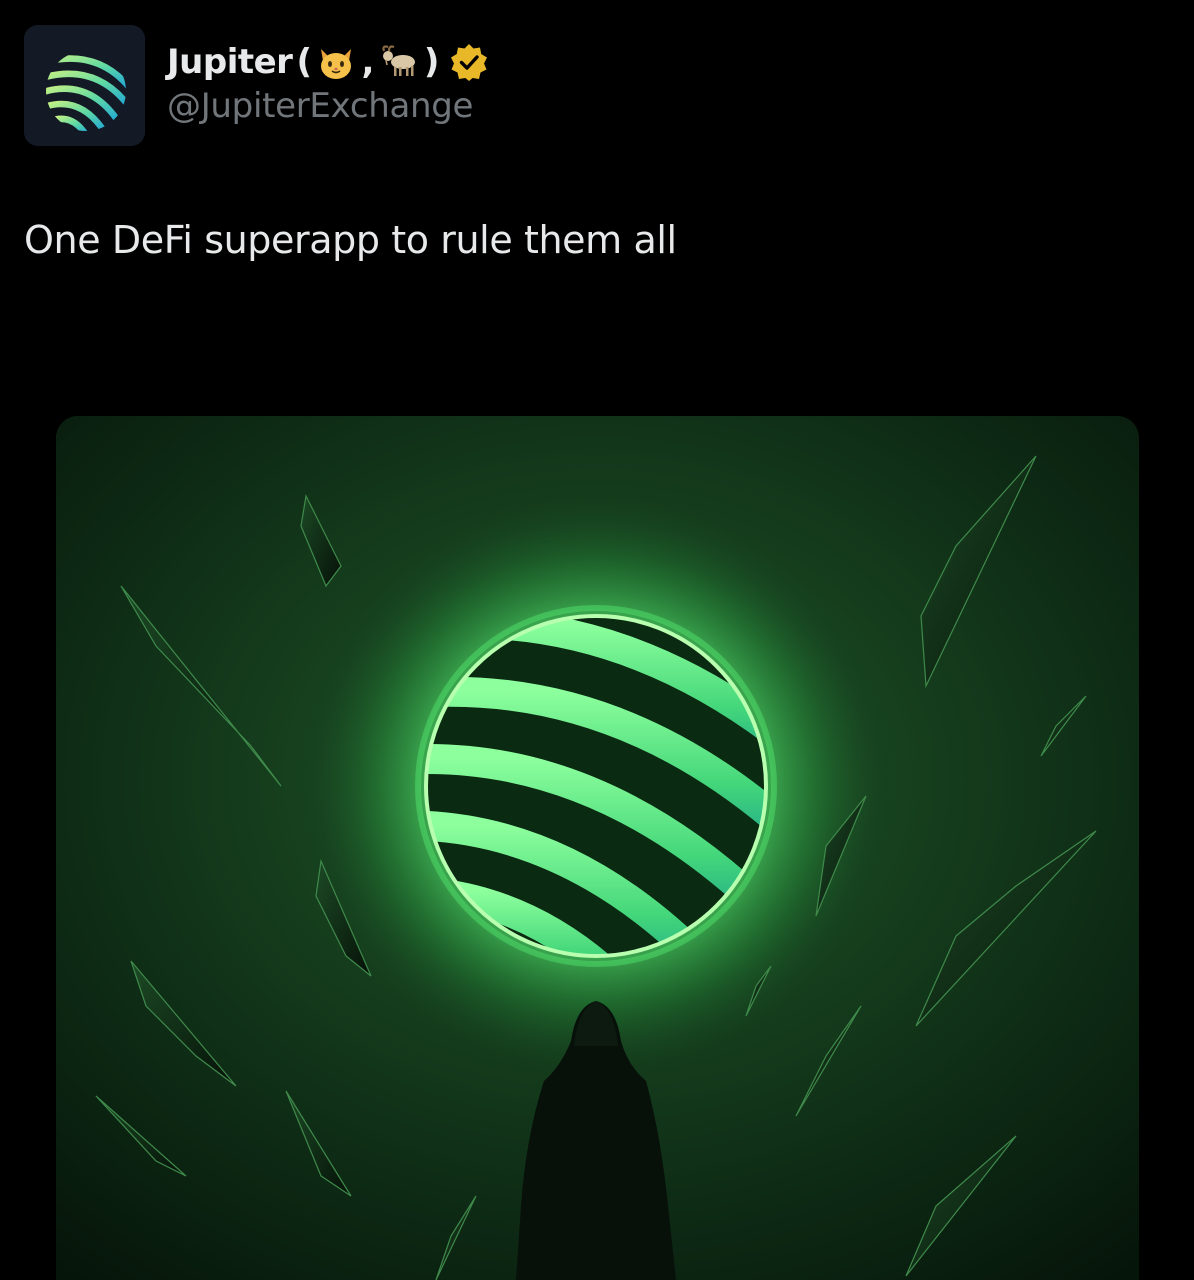 Image resolution: width=1194 pixels, height=1280 pixels. I want to click on tweet-text: One DeFi superapp to rule them all, so click(350, 240).